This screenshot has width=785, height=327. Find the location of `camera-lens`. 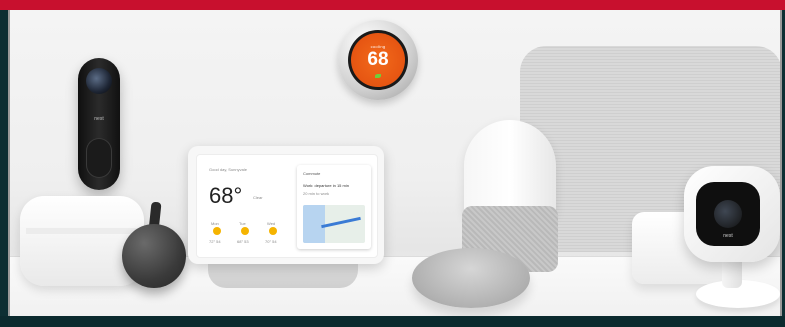

camera-lens is located at coordinates (728, 214).